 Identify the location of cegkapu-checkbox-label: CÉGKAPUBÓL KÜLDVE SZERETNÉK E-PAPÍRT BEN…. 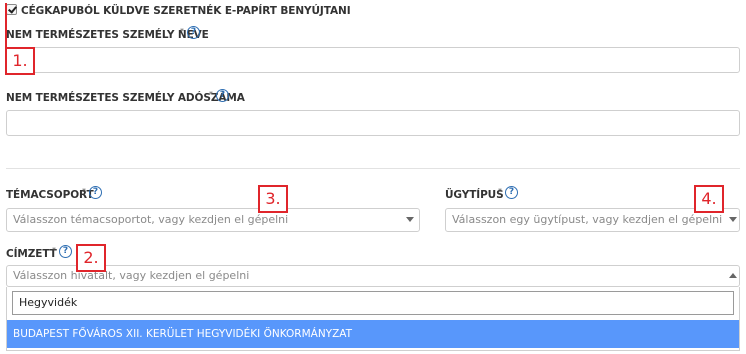
(186, 11).